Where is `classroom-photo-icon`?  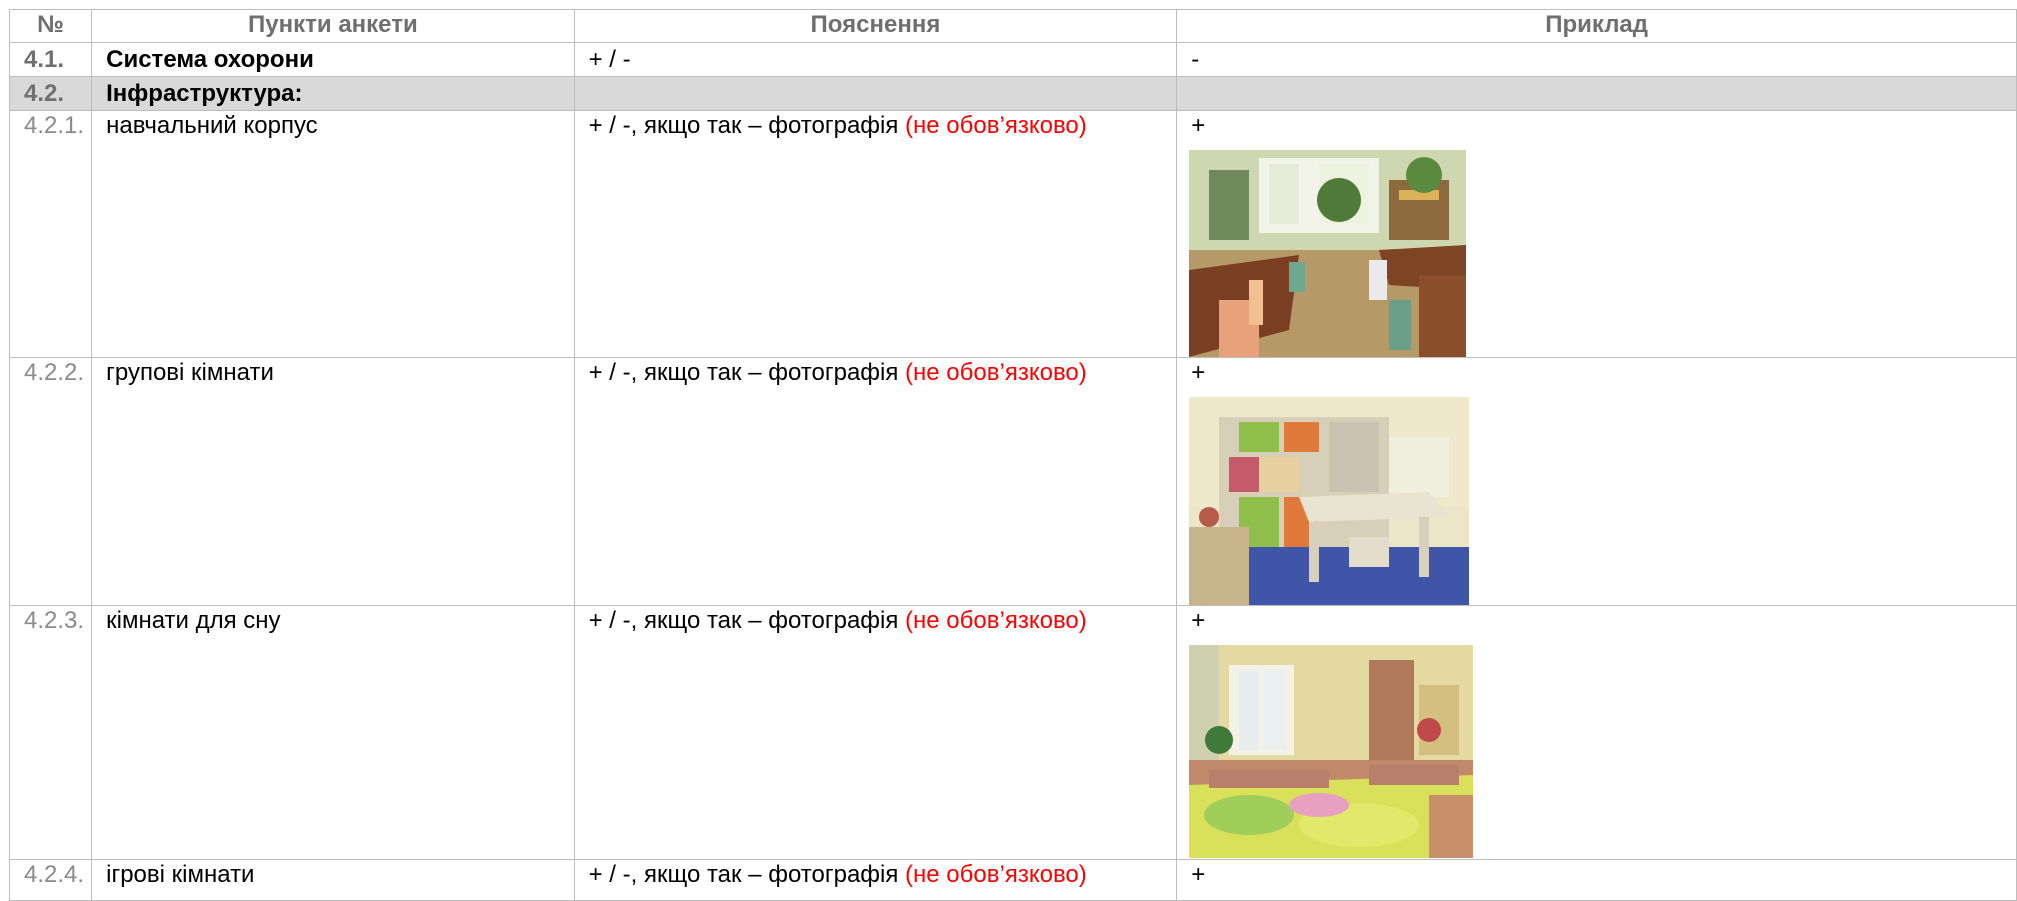 classroom-photo-icon is located at coordinates (1328, 253).